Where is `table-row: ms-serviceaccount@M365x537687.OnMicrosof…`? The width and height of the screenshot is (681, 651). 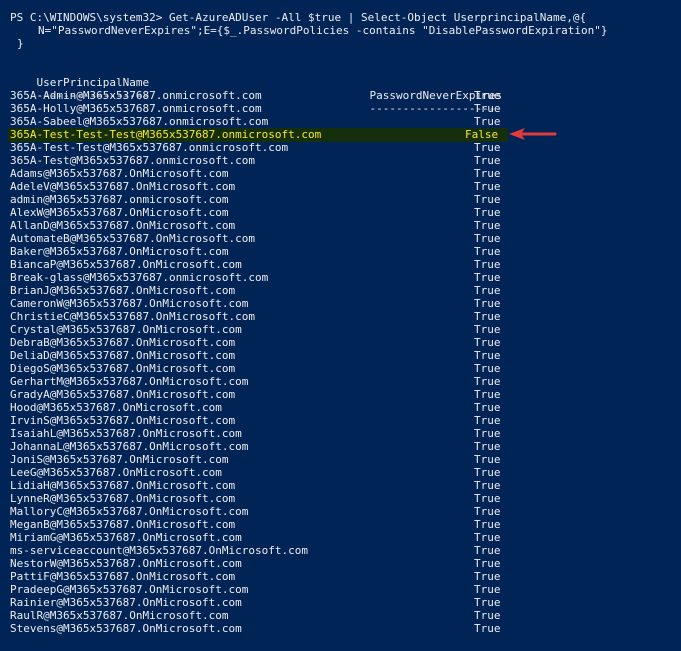 table-row: ms-serviceaccount@M365x537687.OnMicrosof… is located at coordinates (340, 550).